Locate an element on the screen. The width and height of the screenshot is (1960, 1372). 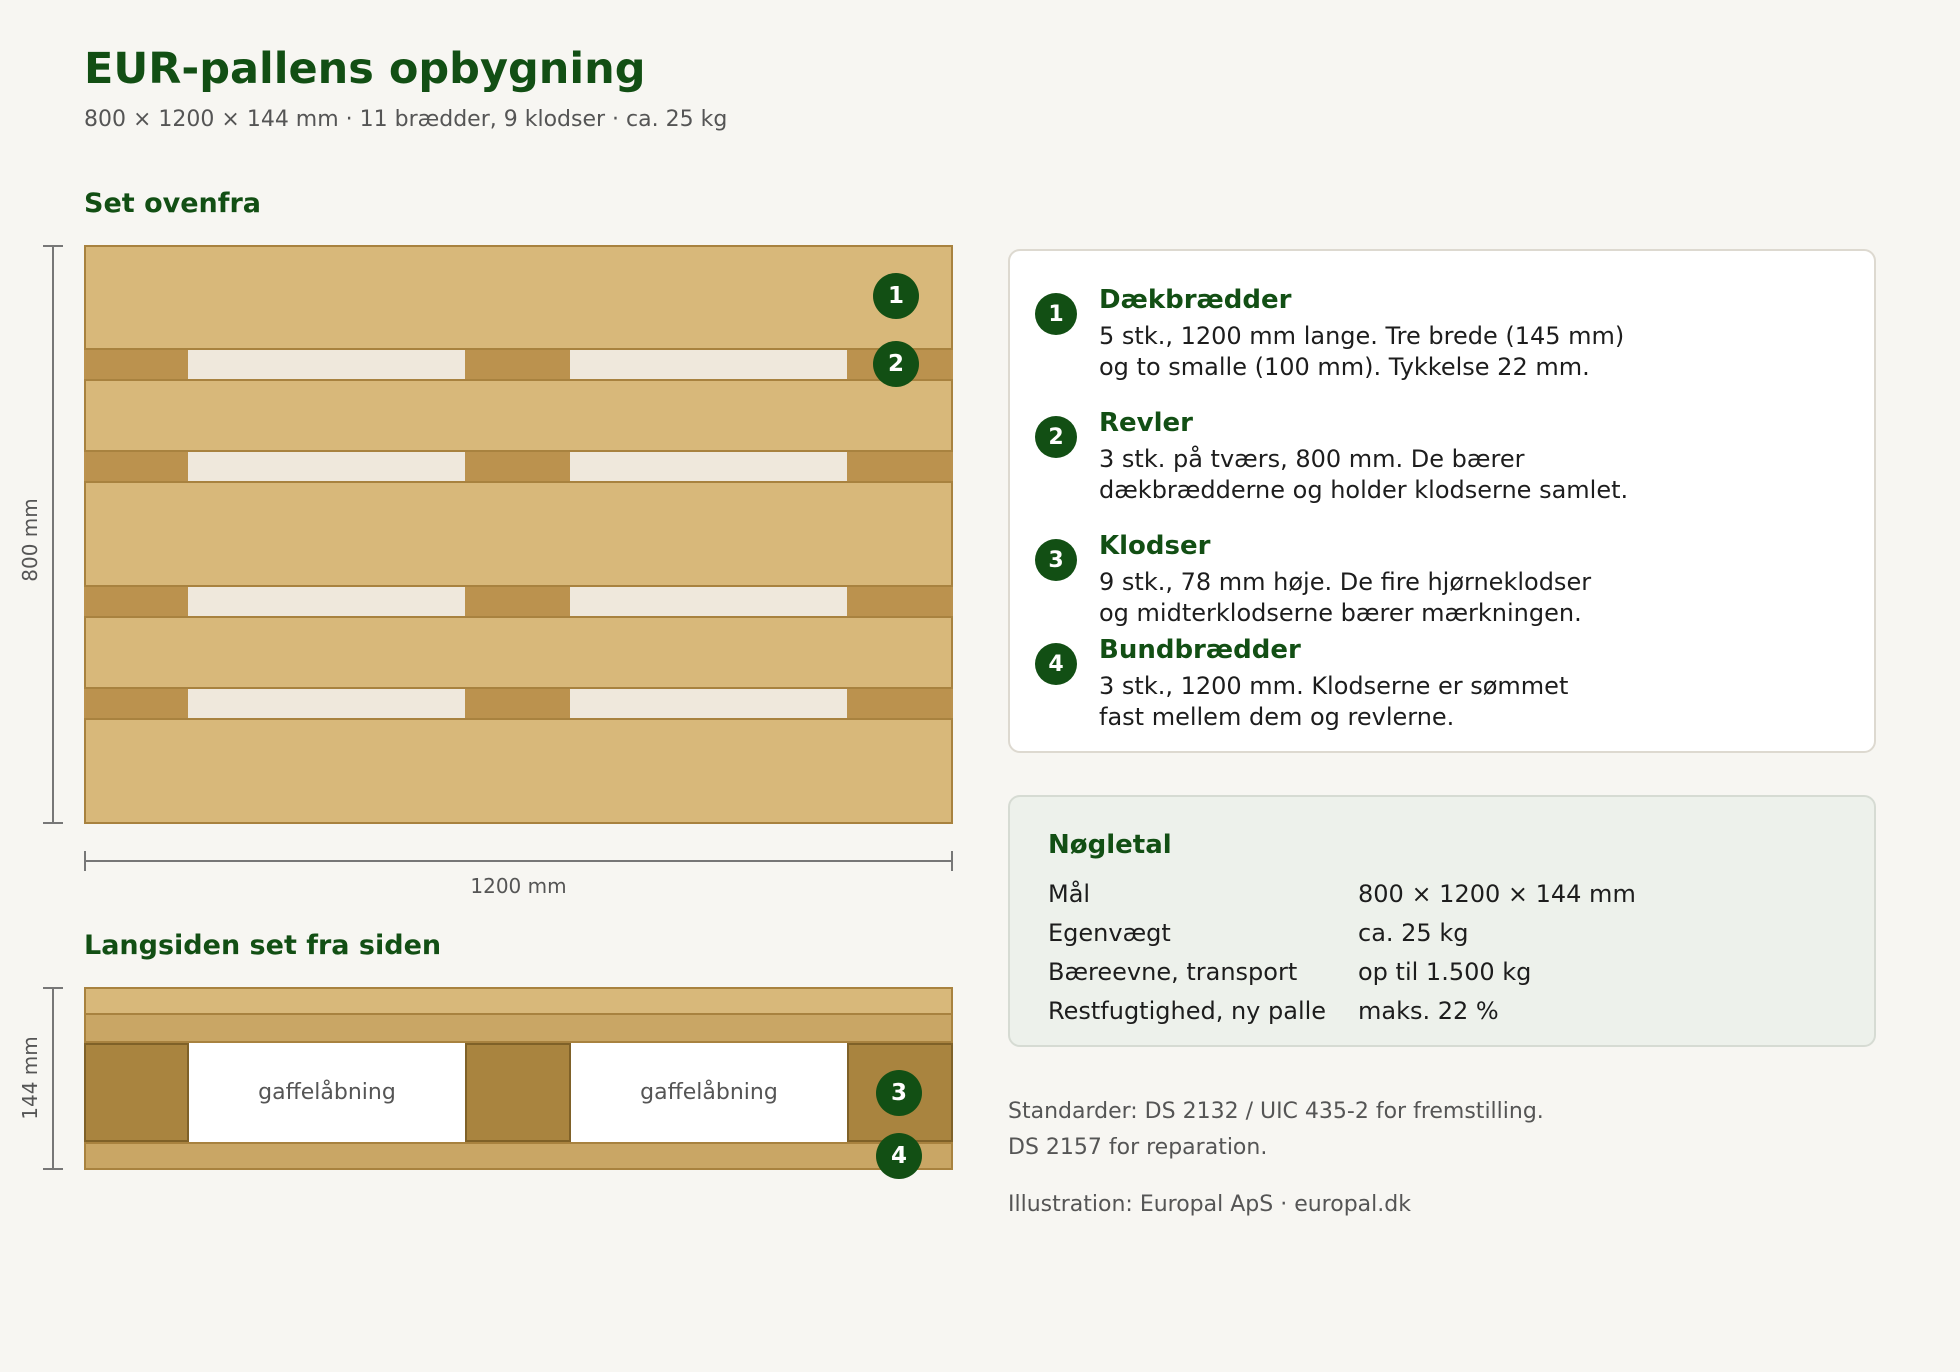
fact-label: Mål is located at coordinates (1069, 894).